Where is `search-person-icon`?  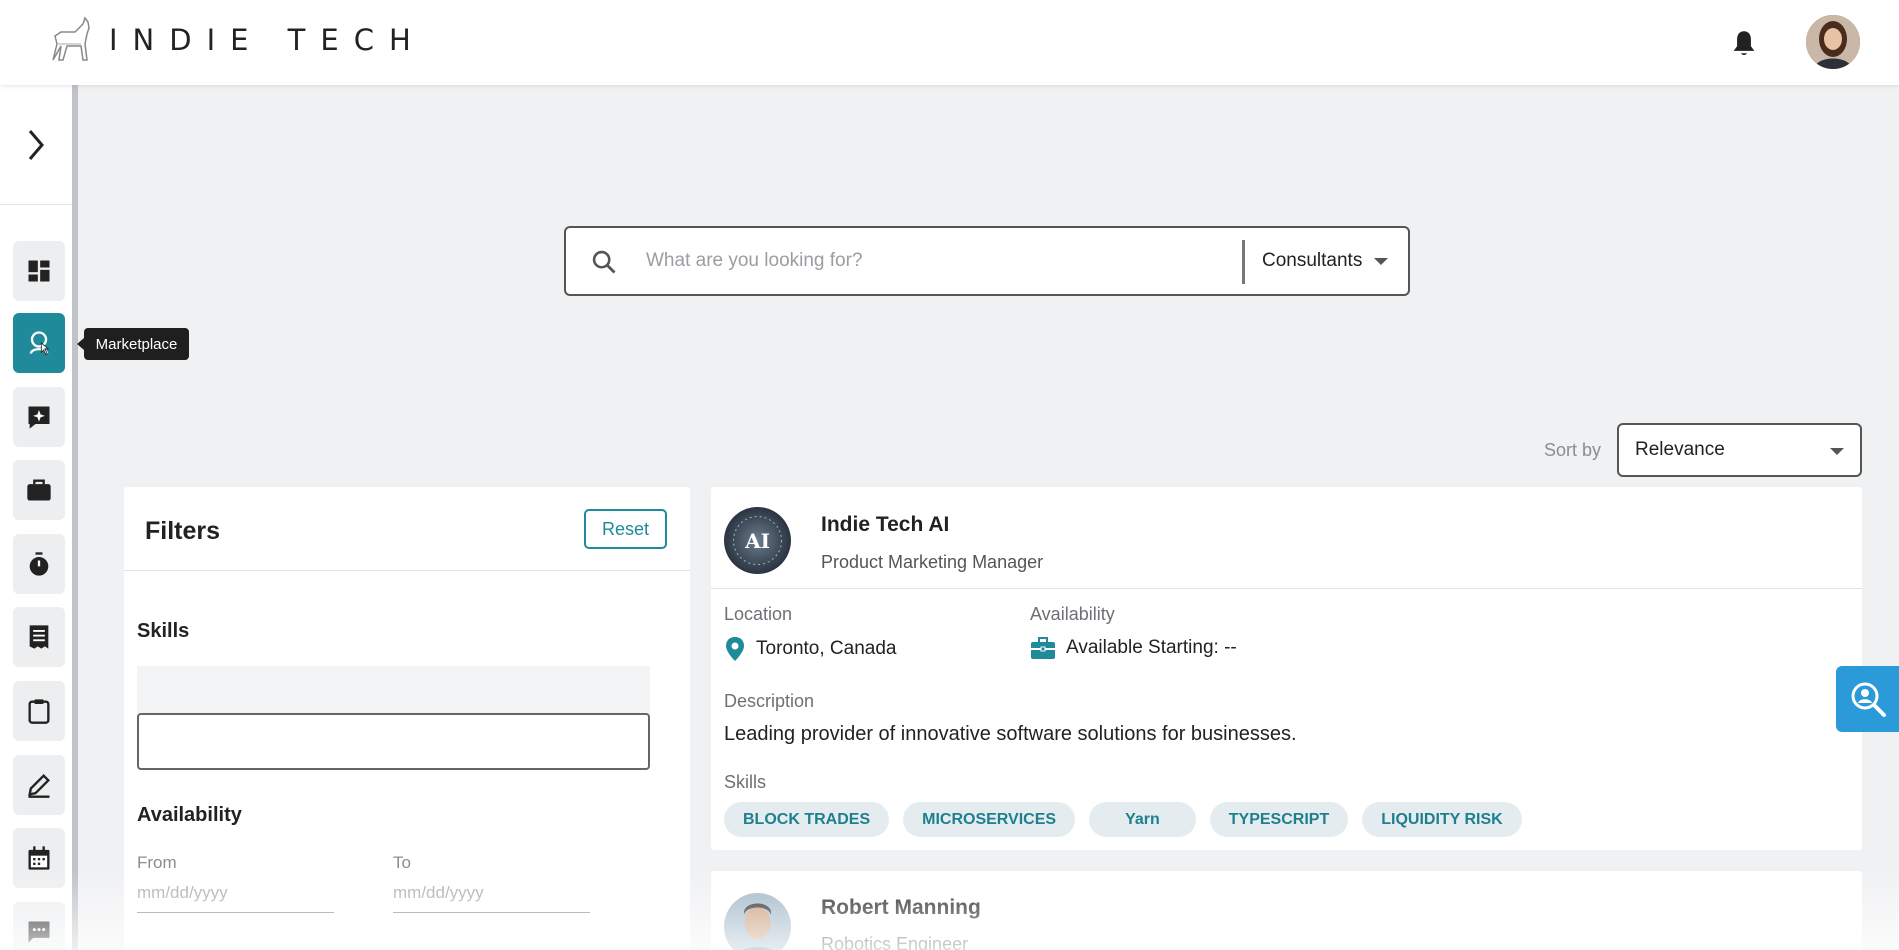 search-person-icon is located at coordinates (1868, 699).